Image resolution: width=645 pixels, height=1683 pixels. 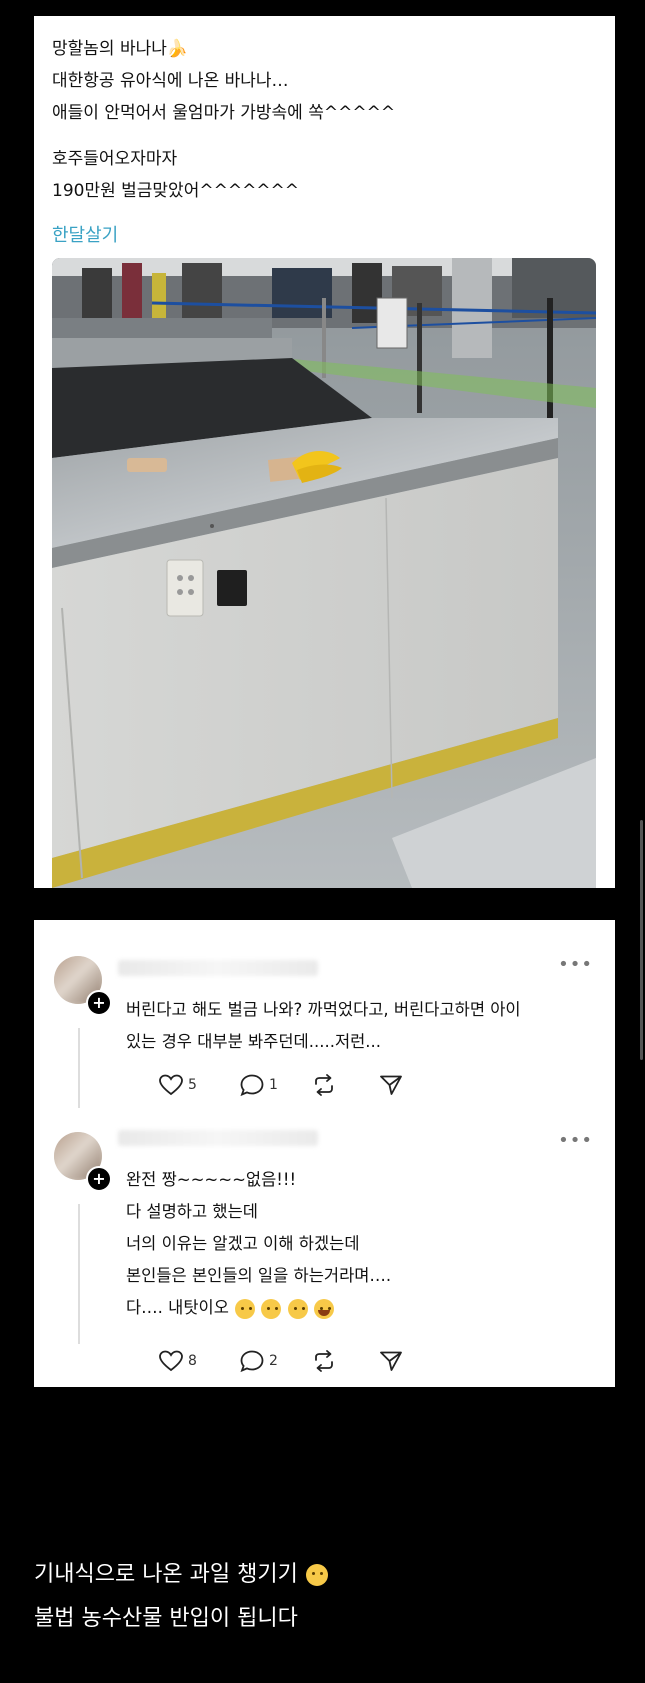 I want to click on reply-button: 1, so click(x=258, y=1085).